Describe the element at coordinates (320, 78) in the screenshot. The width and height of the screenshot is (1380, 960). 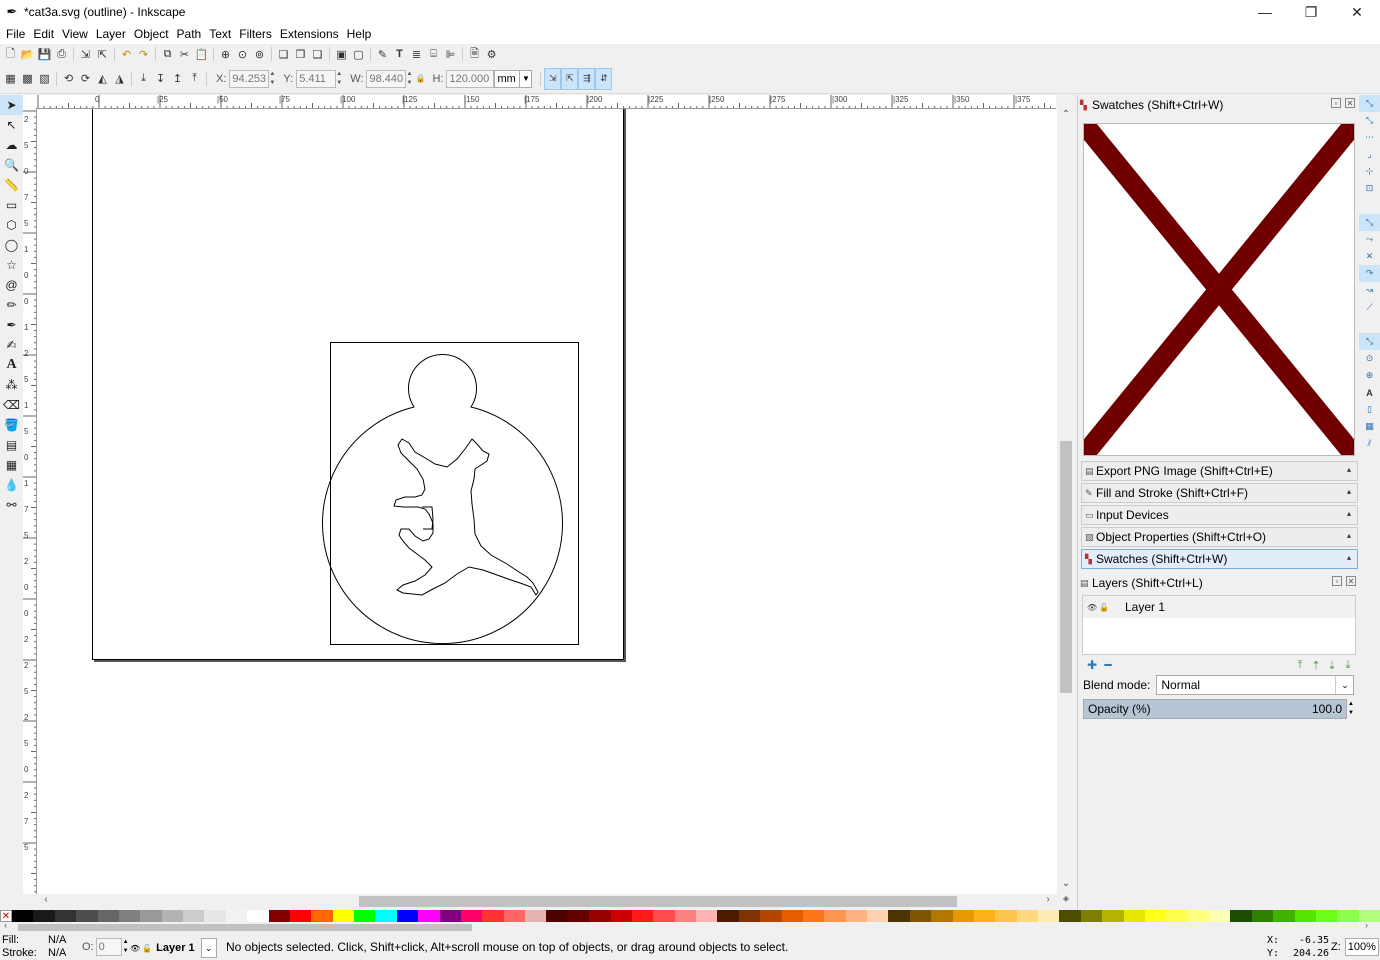
I see `y-spinbox: ▲▼` at that location.